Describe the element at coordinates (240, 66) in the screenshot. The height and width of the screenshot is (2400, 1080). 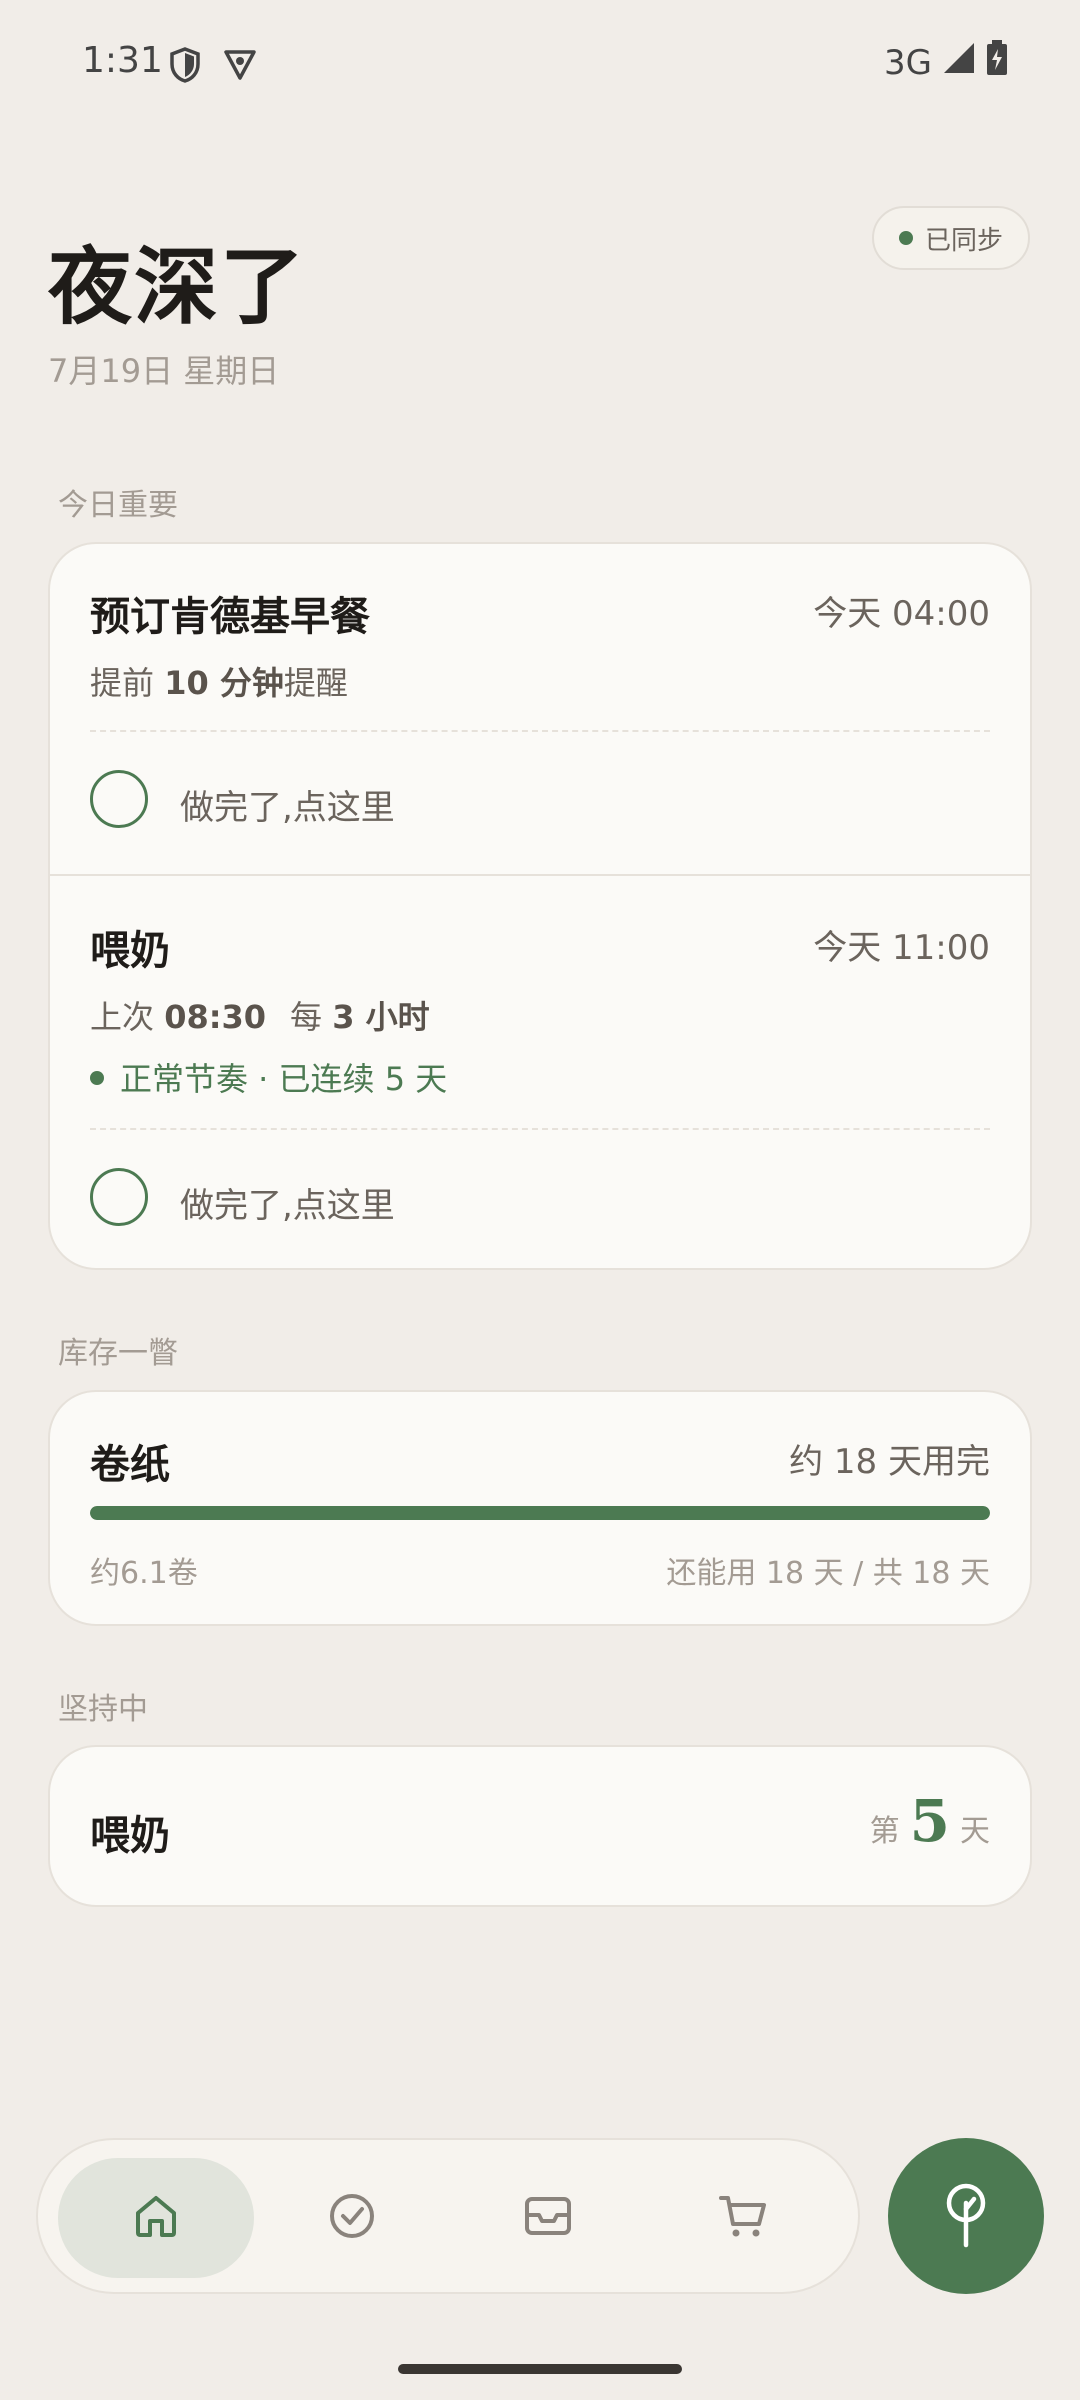
I see `vpn-key-icon` at that location.